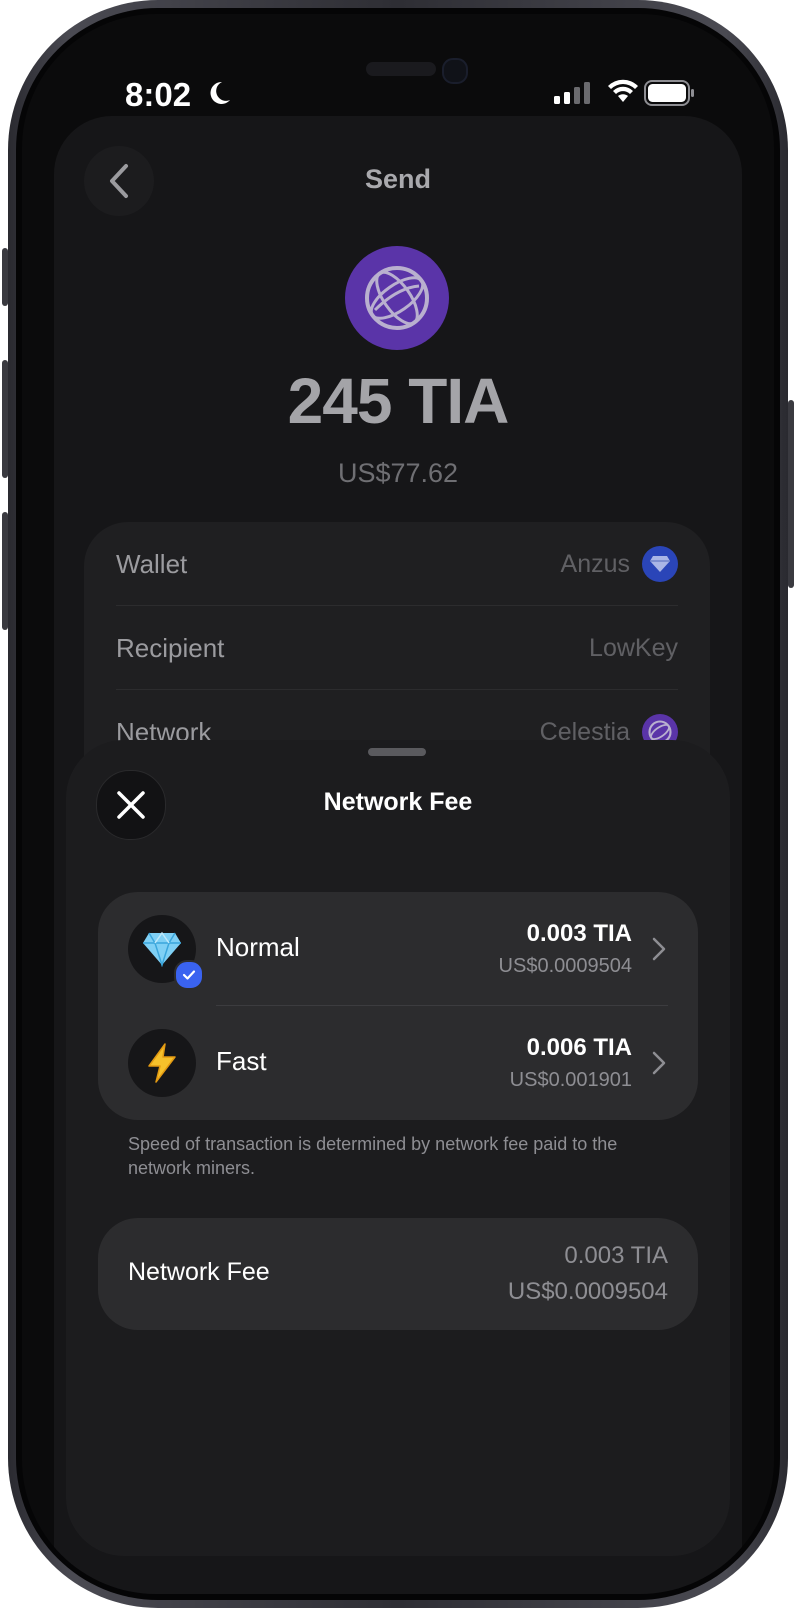 The height and width of the screenshot is (1608, 796). Describe the element at coordinates (398, 401) in the screenshot. I see `send-amount: 245 TIA` at that location.